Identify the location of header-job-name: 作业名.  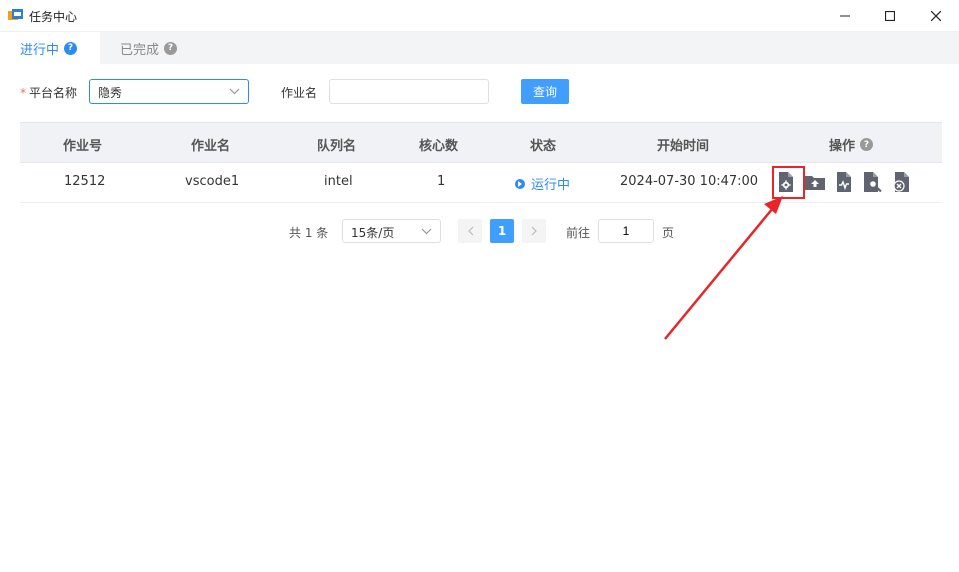
(211, 146).